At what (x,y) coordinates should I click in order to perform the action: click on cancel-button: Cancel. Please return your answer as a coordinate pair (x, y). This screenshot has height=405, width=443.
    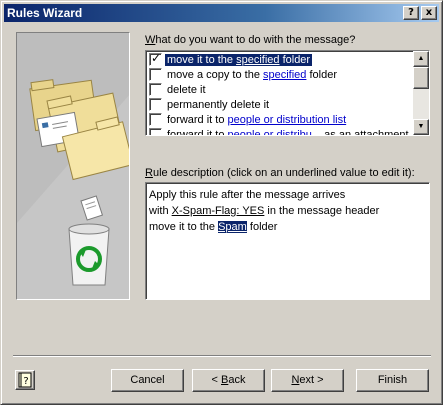
    Looking at the image, I should click on (147, 380).